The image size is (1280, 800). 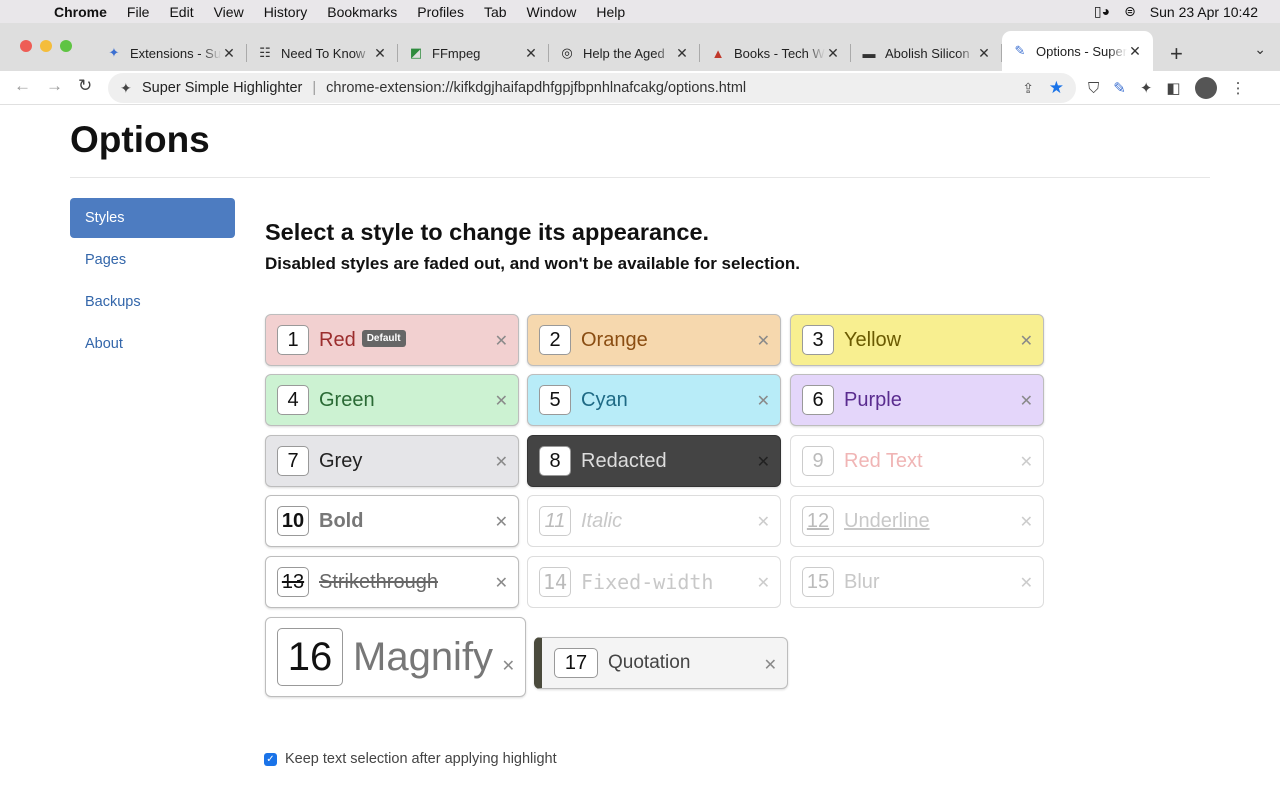 What do you see at coordinates (54, 86) in the screenshot?
I see `forward-arrow-icon: →` at bounding box center [54, 86].